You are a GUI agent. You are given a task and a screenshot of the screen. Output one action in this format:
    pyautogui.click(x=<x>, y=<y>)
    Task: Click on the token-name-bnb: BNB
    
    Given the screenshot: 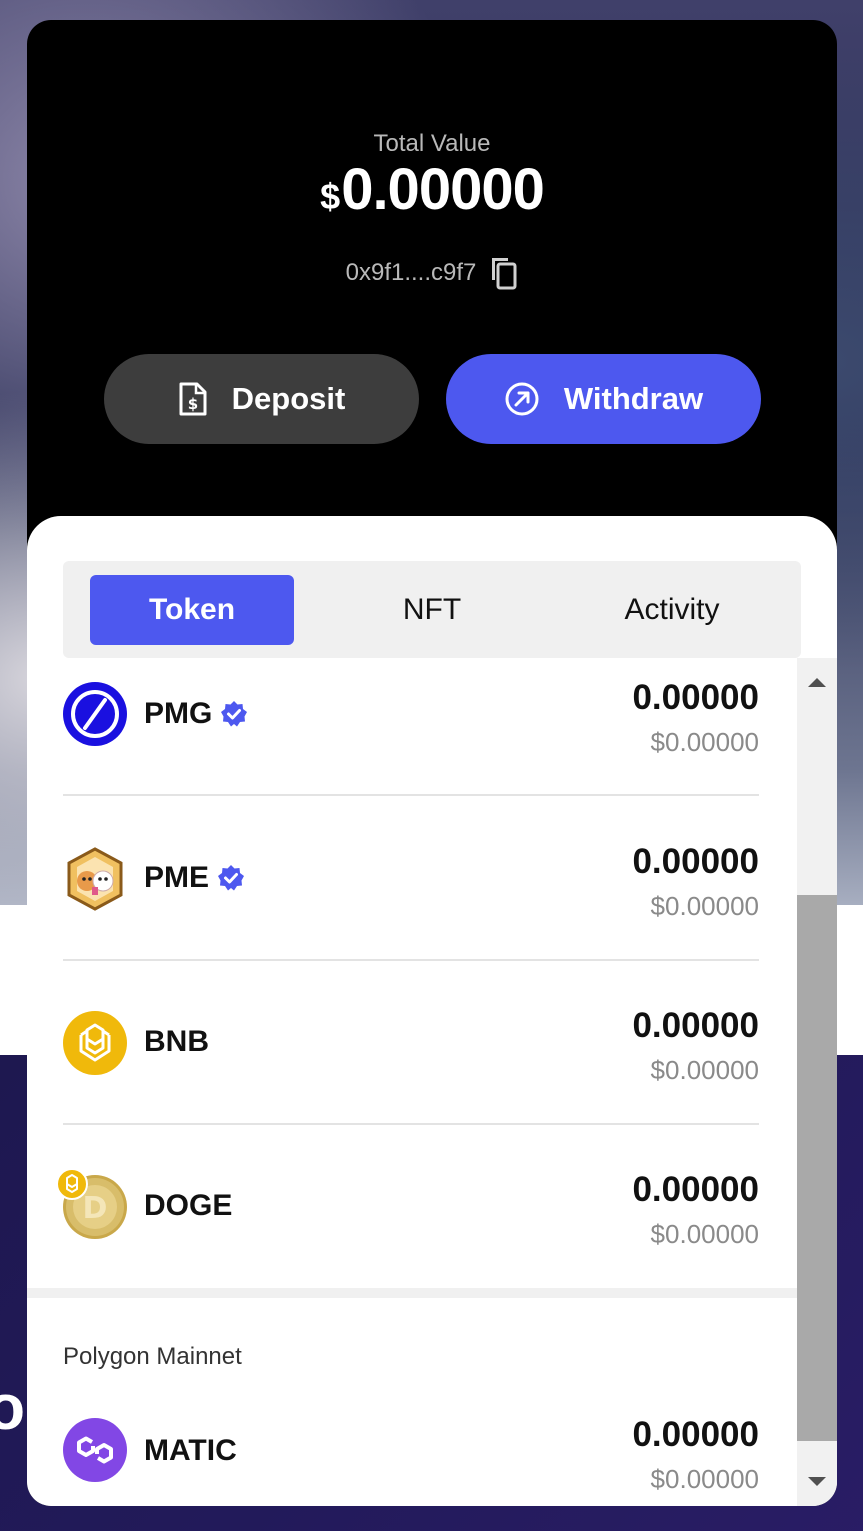 What is the action you would take?
    pyautogui.click(x=176, y=1042)
    